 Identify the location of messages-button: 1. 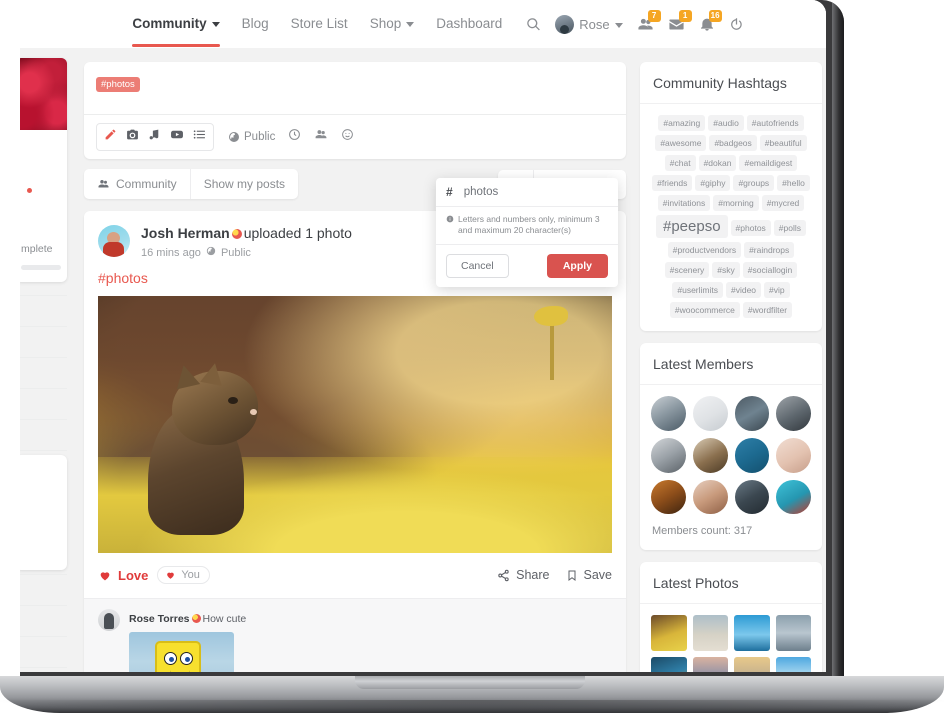
(680, 21).